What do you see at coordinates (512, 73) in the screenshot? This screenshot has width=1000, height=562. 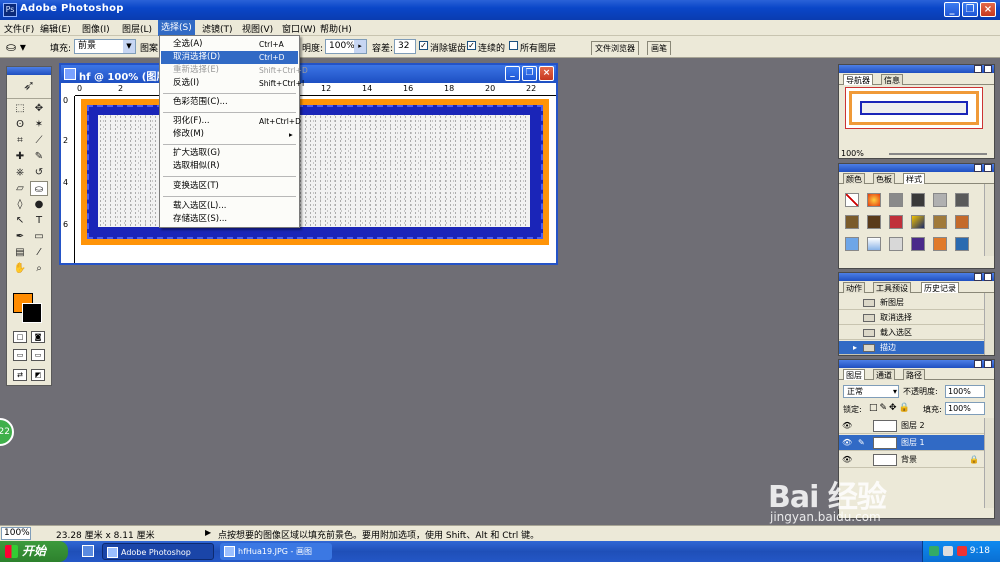 I see `doc-minimize-button: _` at bounding box center [512, 73].